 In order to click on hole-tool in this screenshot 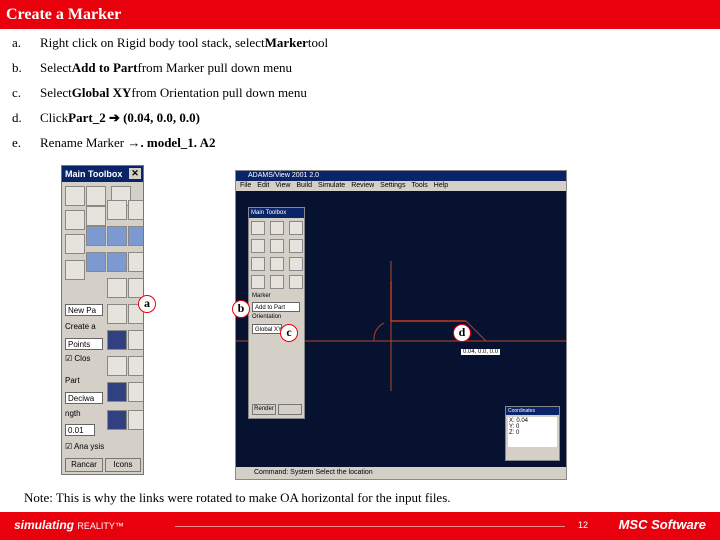, I will do `click(117, 366)`.